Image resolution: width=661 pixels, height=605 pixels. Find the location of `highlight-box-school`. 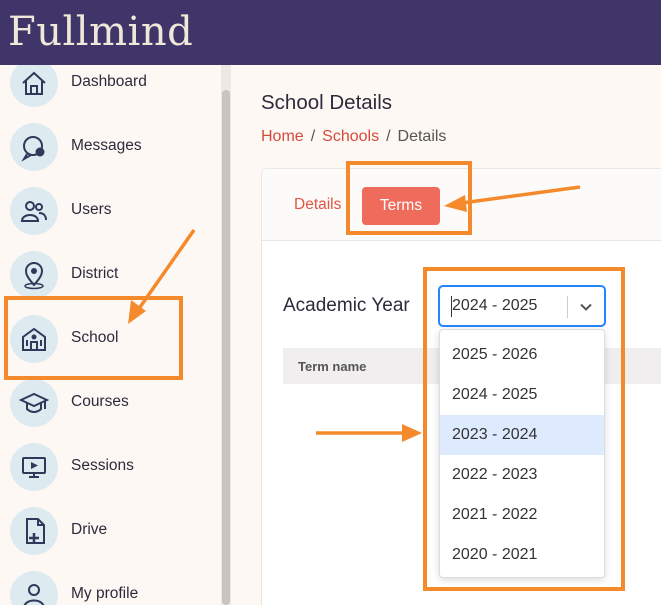

highlight-box-school is located at coordinates (93, 338).